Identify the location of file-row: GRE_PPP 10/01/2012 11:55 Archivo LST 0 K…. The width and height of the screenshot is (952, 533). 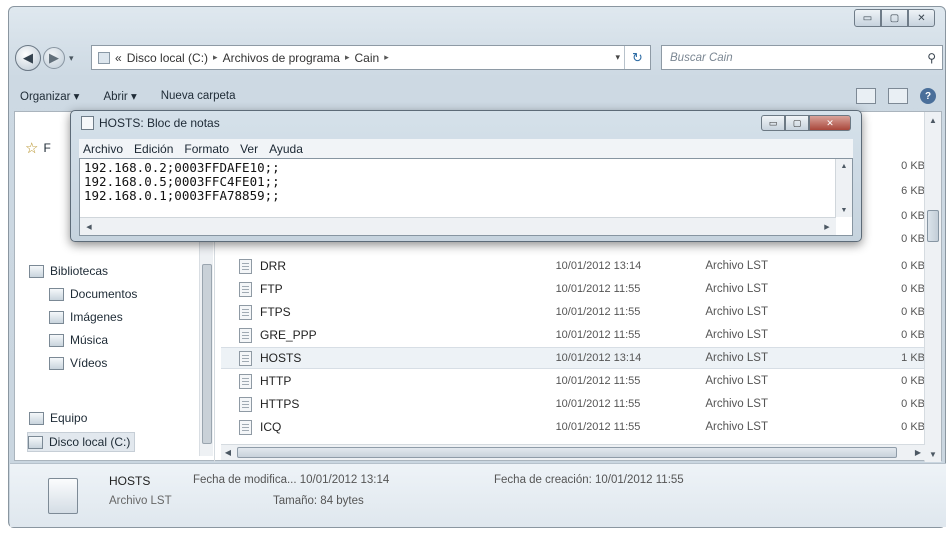
(573, 335).